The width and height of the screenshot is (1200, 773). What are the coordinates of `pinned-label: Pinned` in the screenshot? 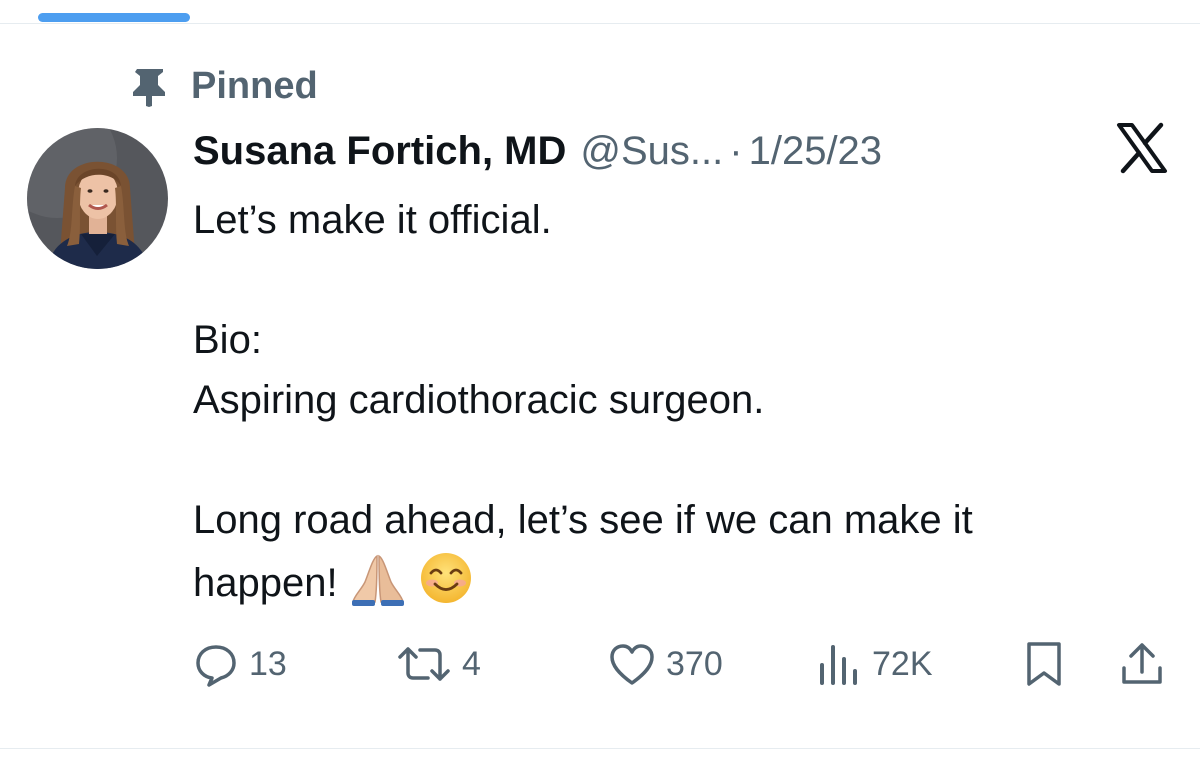 It's located at (254, 85).